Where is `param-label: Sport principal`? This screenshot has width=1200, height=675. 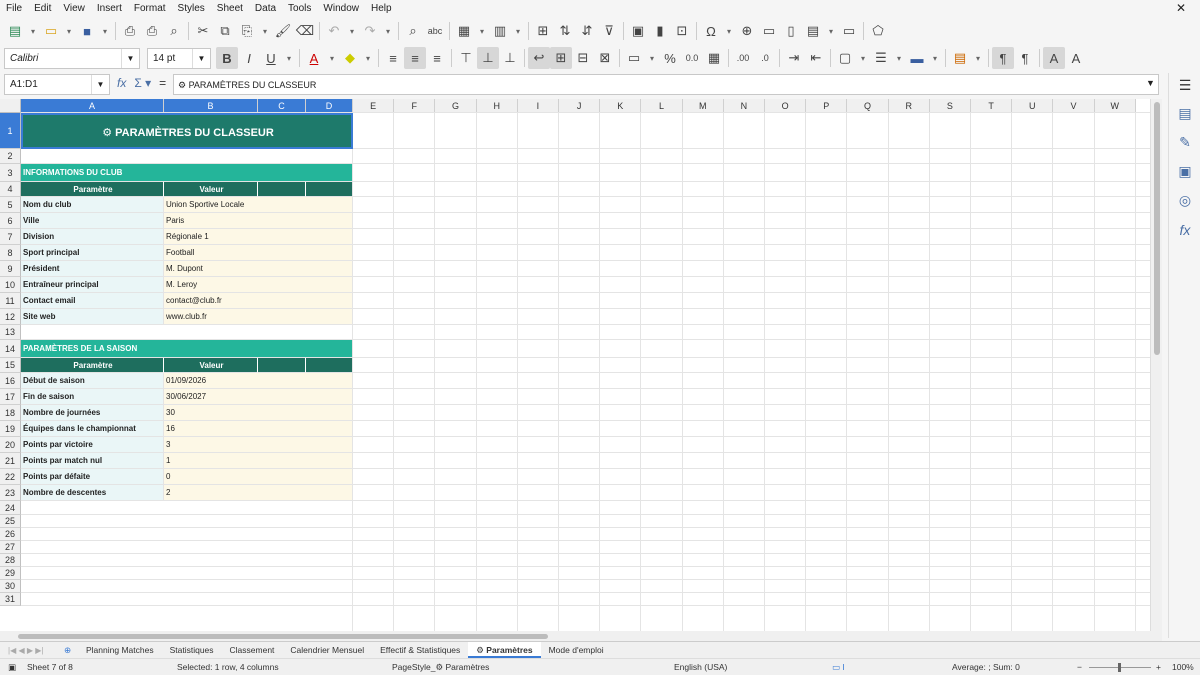
param-label: Sport principal is located at coordinates (92, 253).